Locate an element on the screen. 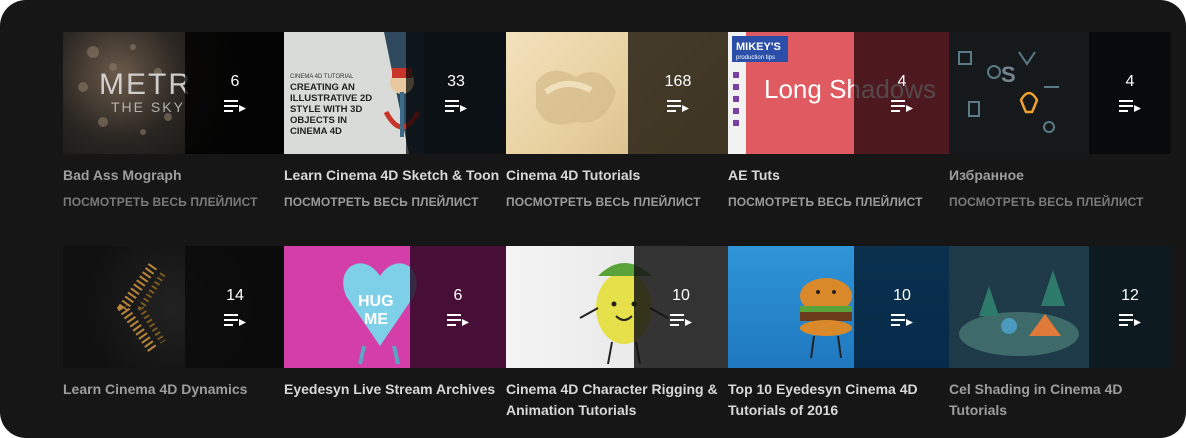 The width and height of the screenshot is (1186, 438). thumb-line: CINEMA 4D is located at coordinates (316, 131).